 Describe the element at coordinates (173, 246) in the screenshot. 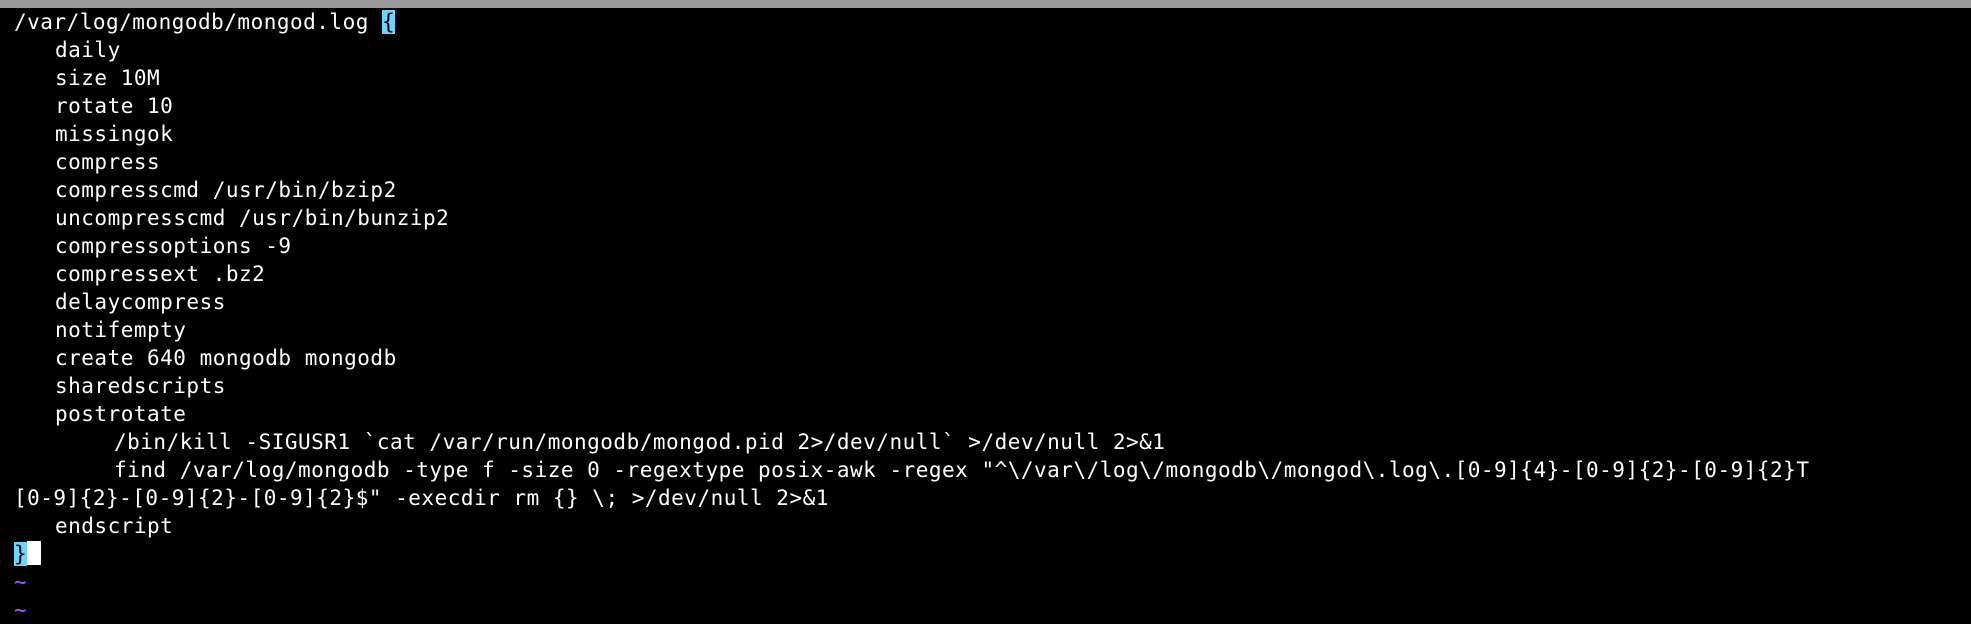

I see `directive-line: compressoptions -9` at that location.